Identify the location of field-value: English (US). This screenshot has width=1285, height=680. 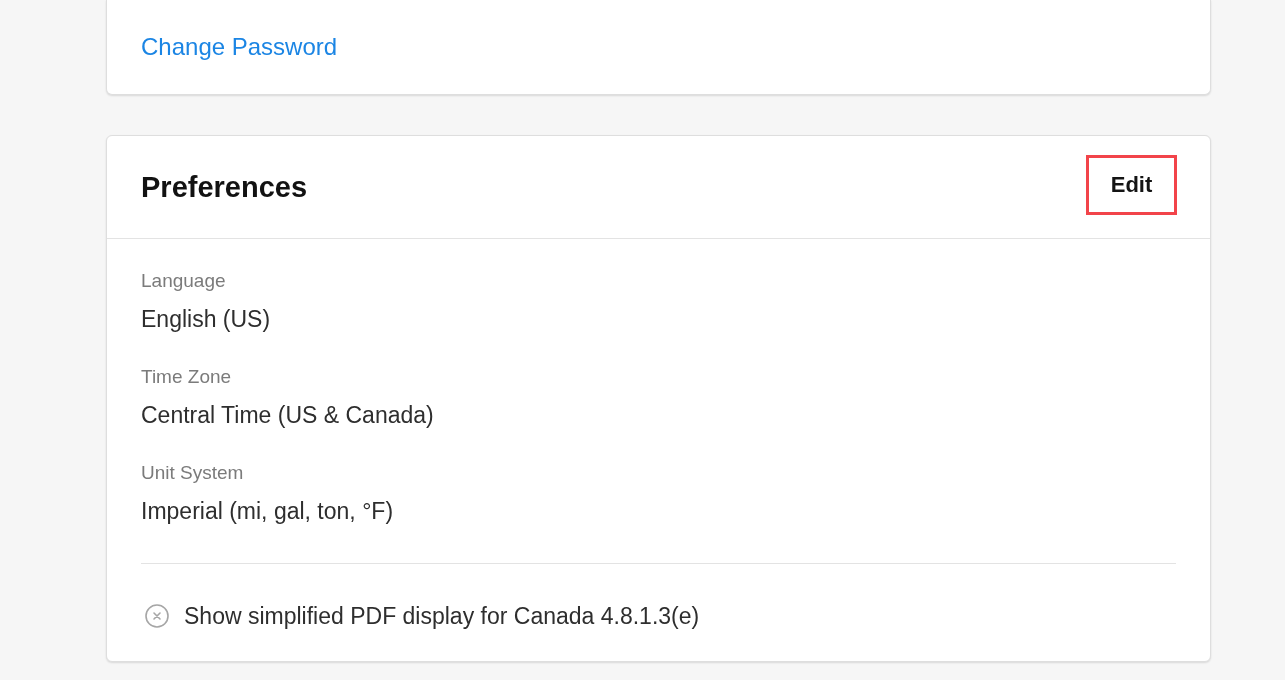
(206, 319).